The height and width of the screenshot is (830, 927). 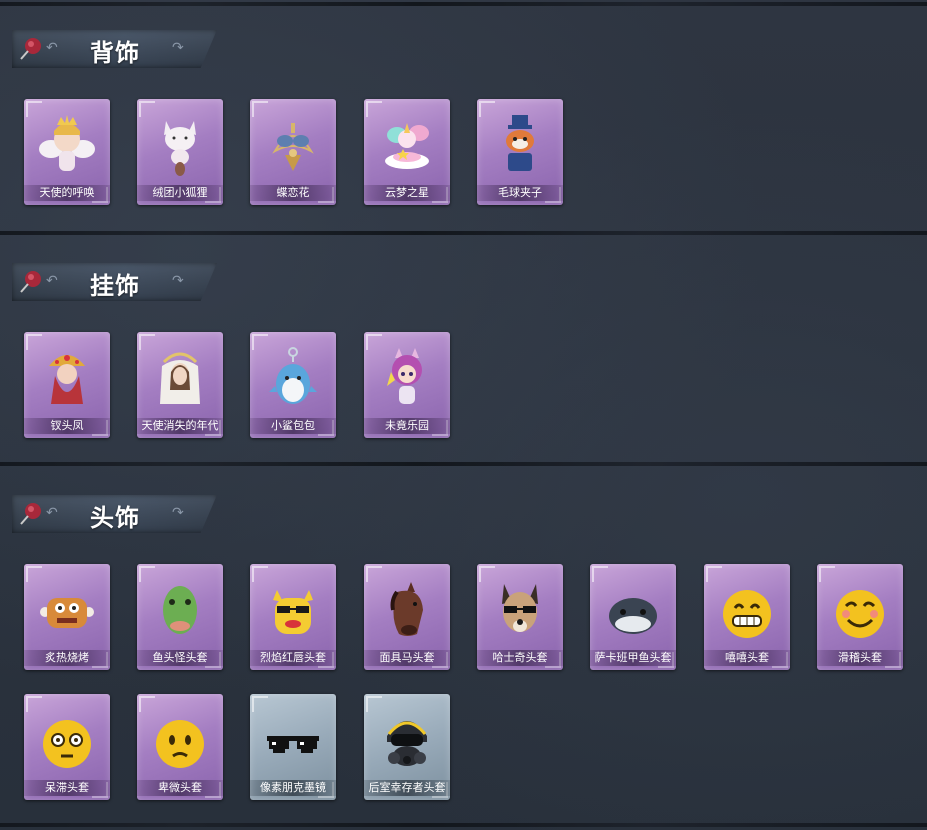 What do you see at coordinates (520, 143) in the screenshot?
I see `raccoon-clip-icon` at bounding box center [520, 143].